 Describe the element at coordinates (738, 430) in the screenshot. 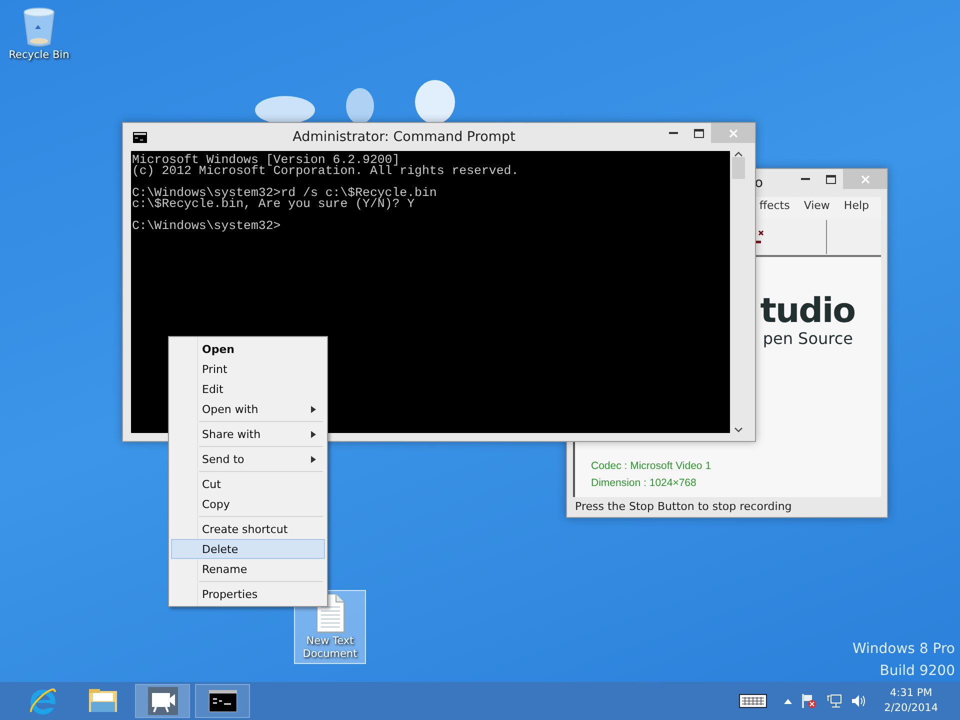

I see `scroll-down-icon` at that location.